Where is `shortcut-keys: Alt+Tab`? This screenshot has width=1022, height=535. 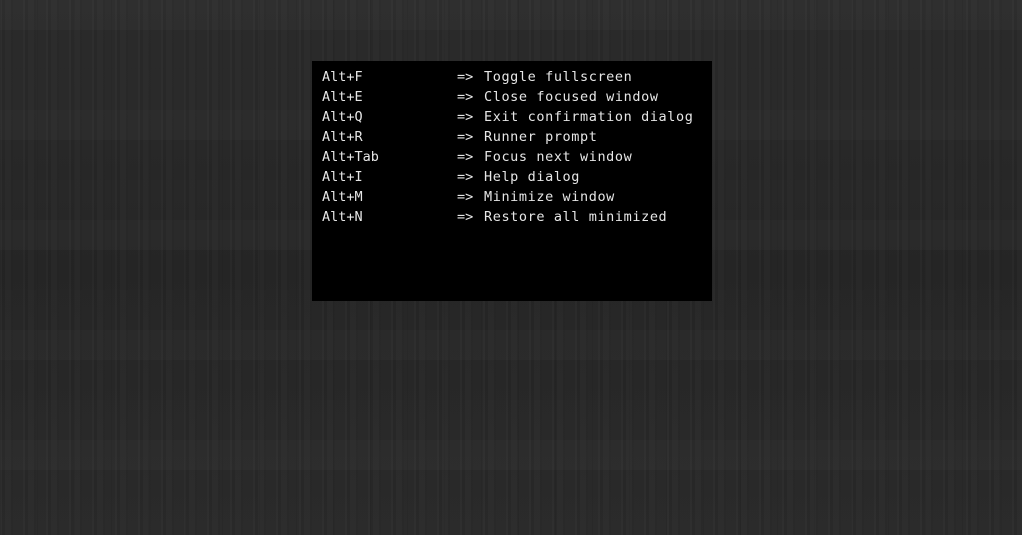
shortcut-keys: Alt+Tab is located at coordinates (350, 157).